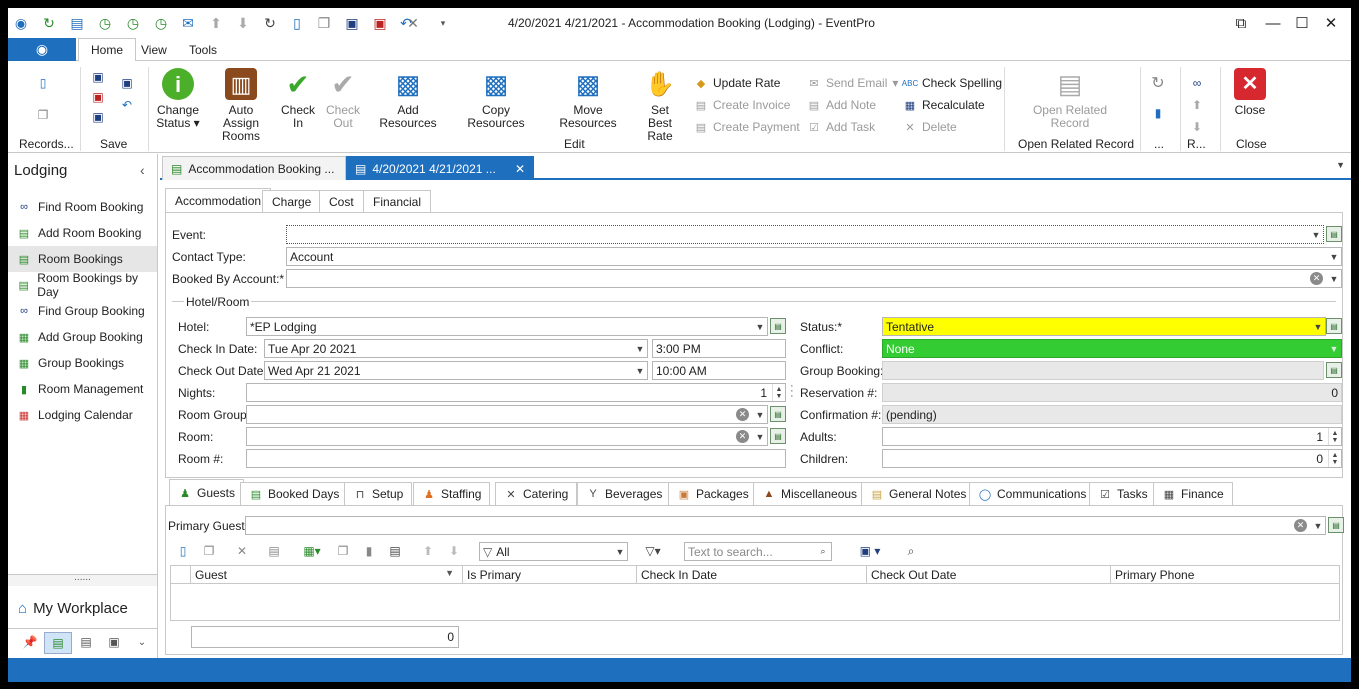 Image resolution: width=1359 pixels, height=689 pixels. What do you see at coordinates (218, 200) in the screenshot?
I see `tab-accommodation: Accommodation` at bounding box center [218, 200].